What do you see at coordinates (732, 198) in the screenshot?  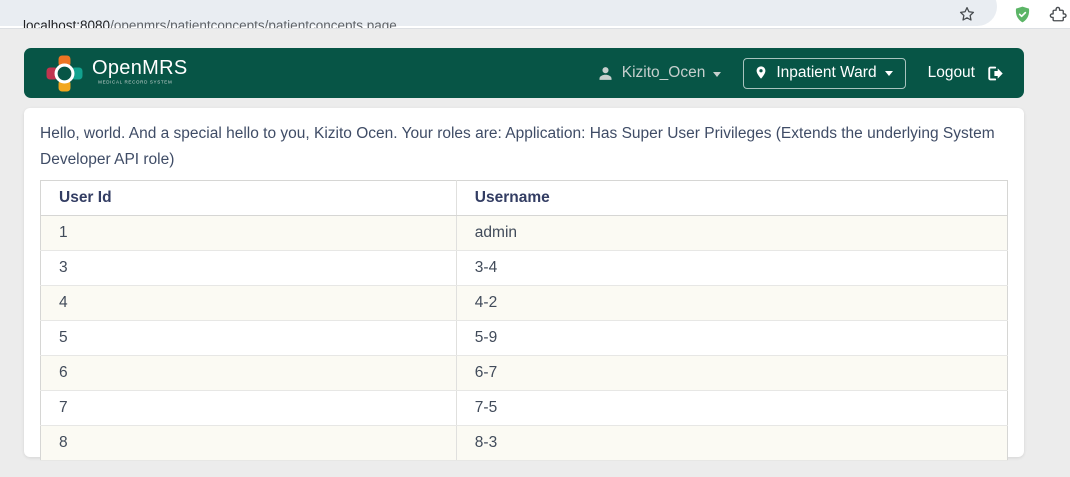 I see `column-header-username: Username` at bounding box center [732, 198].